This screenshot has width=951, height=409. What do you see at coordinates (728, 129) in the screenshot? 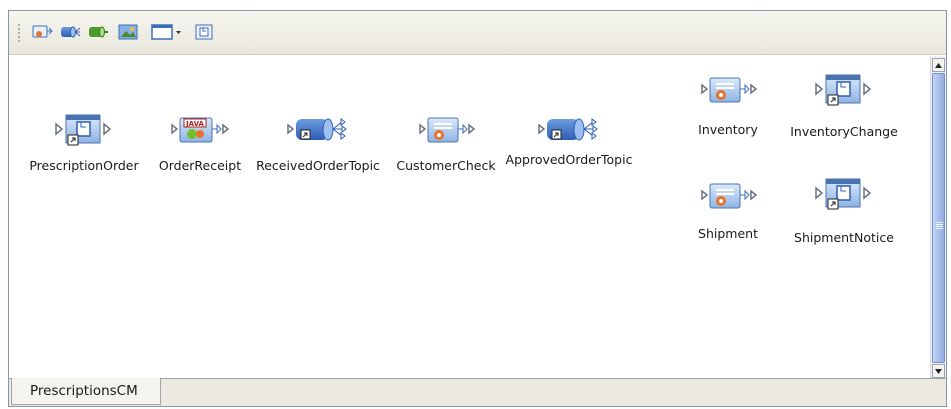
I see `node-label: Inventory` at bounding box center [728, 129].